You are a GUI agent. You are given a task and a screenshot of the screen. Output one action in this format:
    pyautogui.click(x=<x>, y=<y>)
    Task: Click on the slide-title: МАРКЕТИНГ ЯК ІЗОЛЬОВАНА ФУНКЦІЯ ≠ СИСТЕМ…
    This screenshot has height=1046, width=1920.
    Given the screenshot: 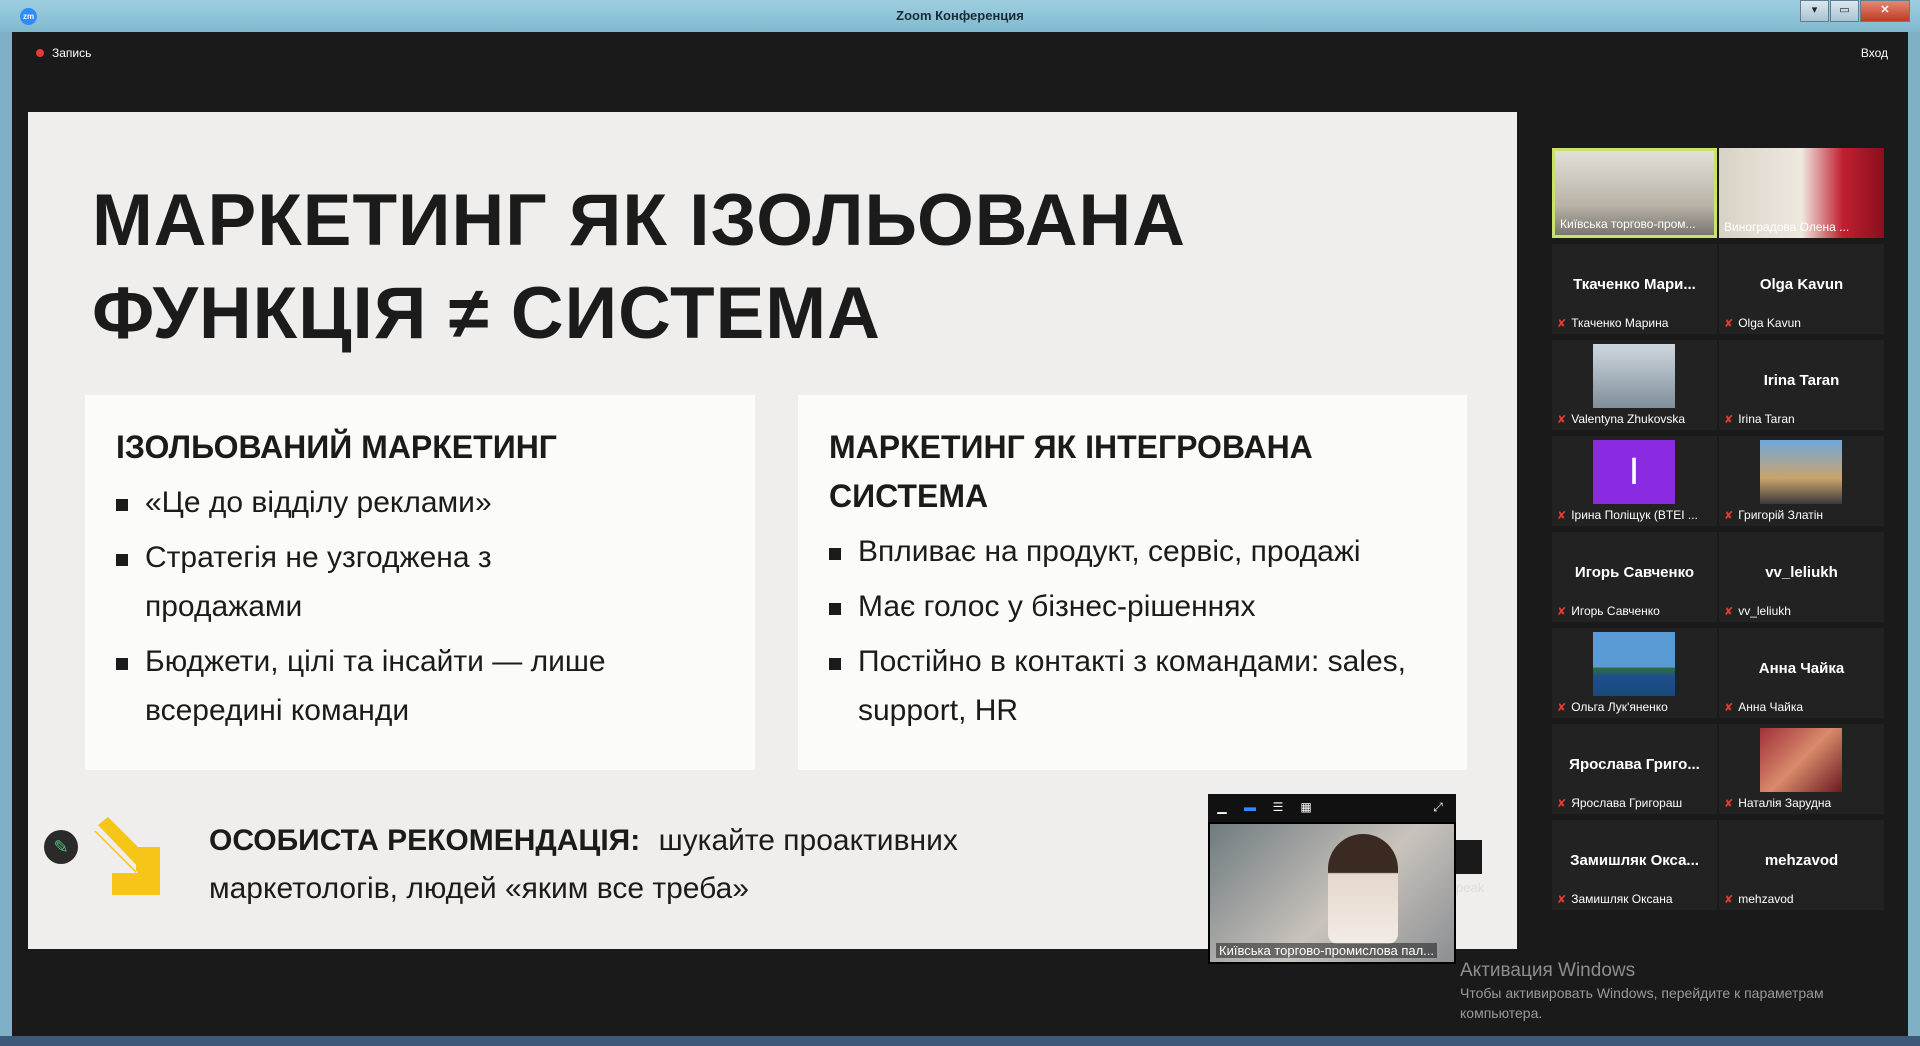 What is the action you would take?
    pyautogui.click(x=639, y=267)
    